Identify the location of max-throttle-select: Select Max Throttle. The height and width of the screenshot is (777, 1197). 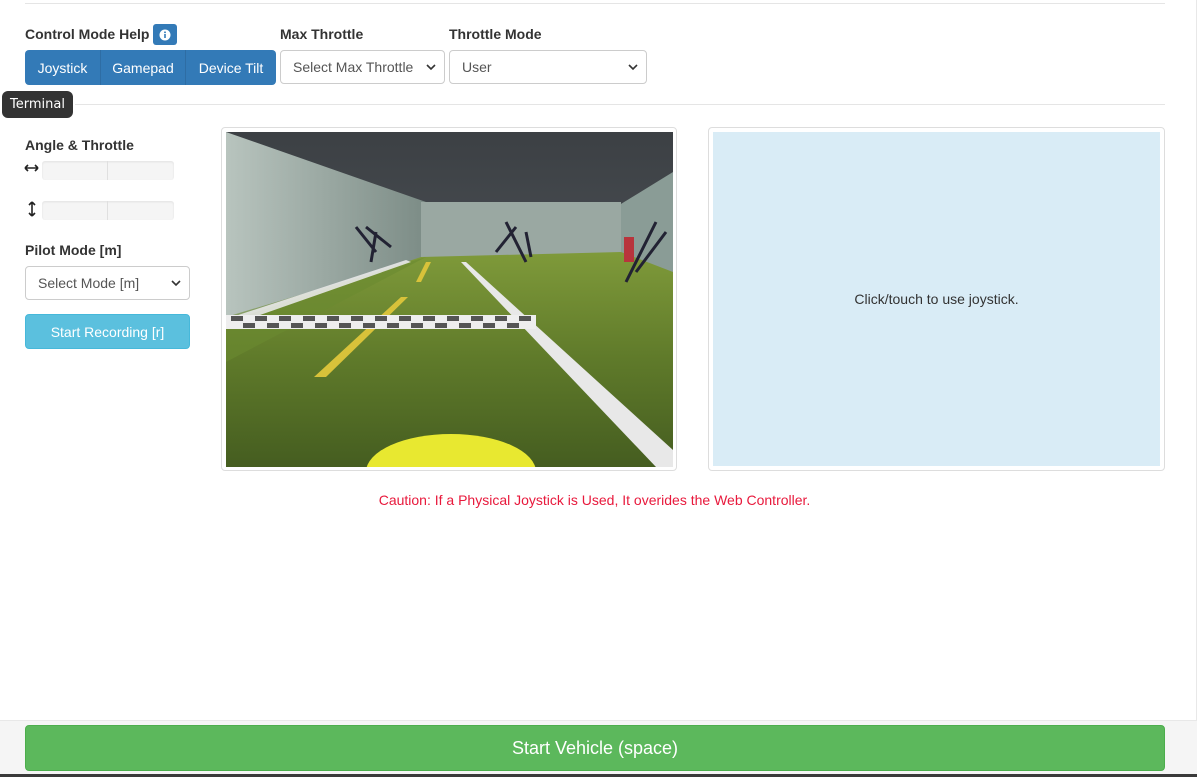
(362, 67).